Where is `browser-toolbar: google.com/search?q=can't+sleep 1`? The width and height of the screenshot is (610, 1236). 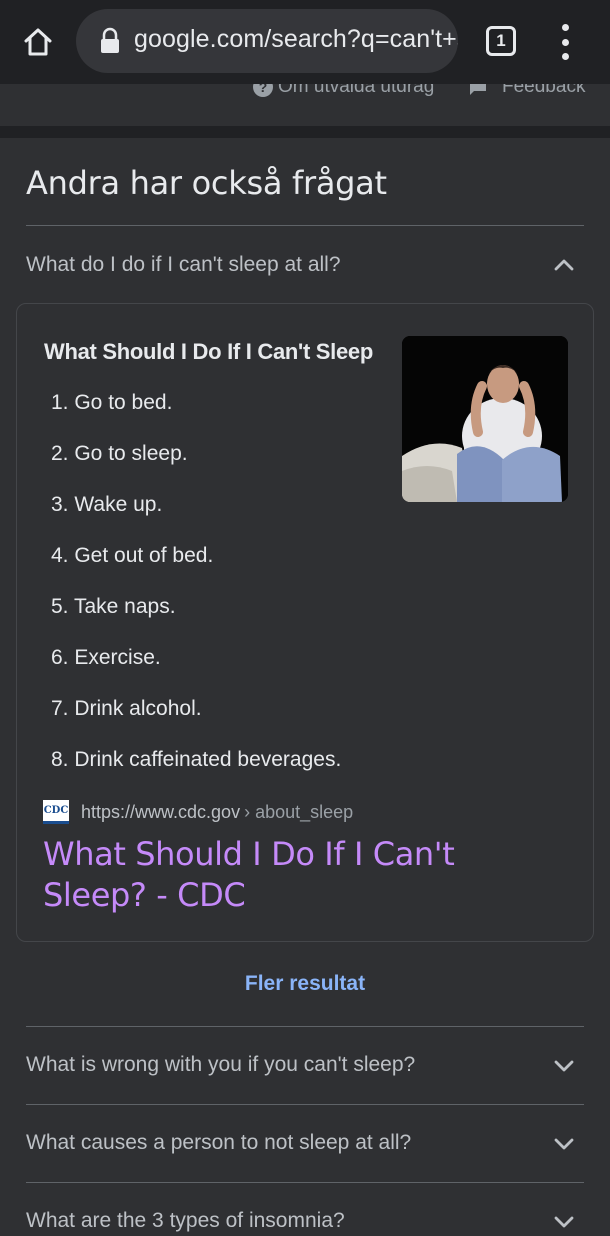 browser-toolbar: google.com/search?q=can't+sleep 1 is located at coordinates (305, 42).